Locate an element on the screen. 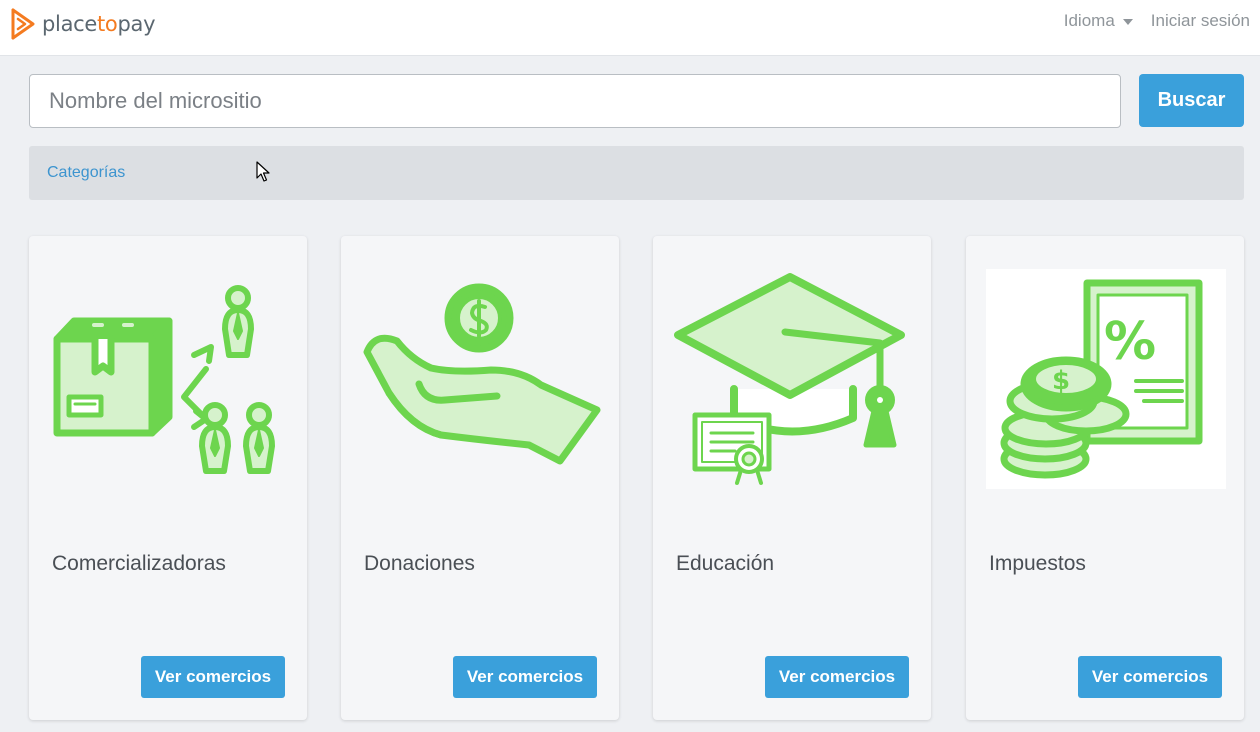  categories-bar: Categorías is located at coordinates (636, 173).